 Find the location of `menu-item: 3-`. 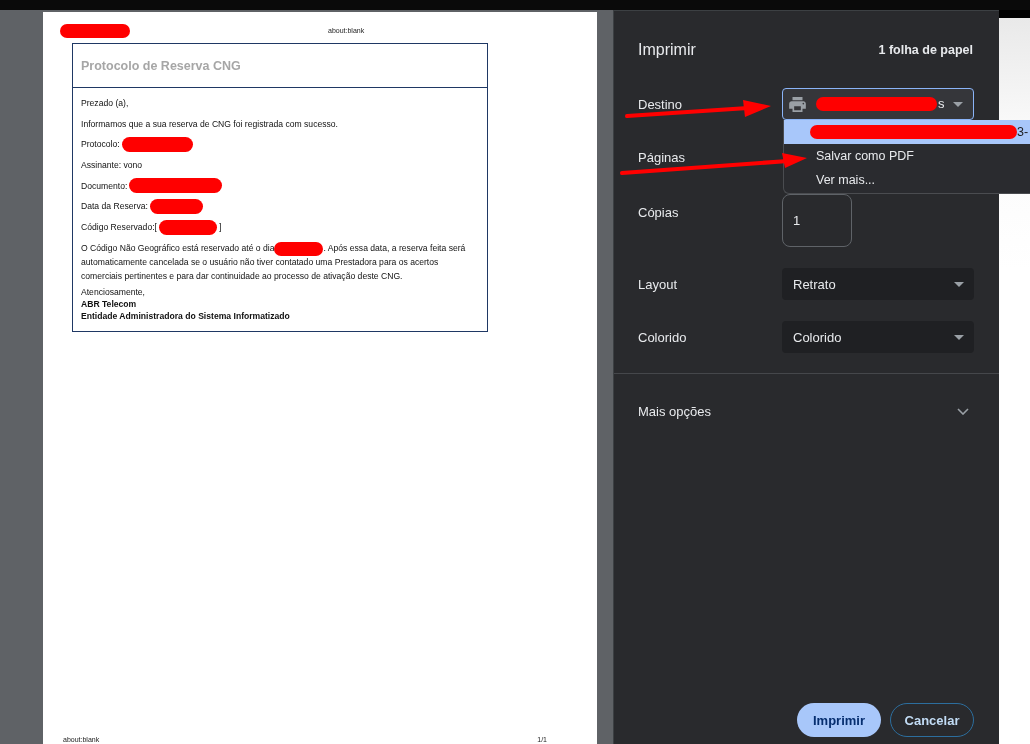

menu-item: 3- is located at coordinates (907, 132).